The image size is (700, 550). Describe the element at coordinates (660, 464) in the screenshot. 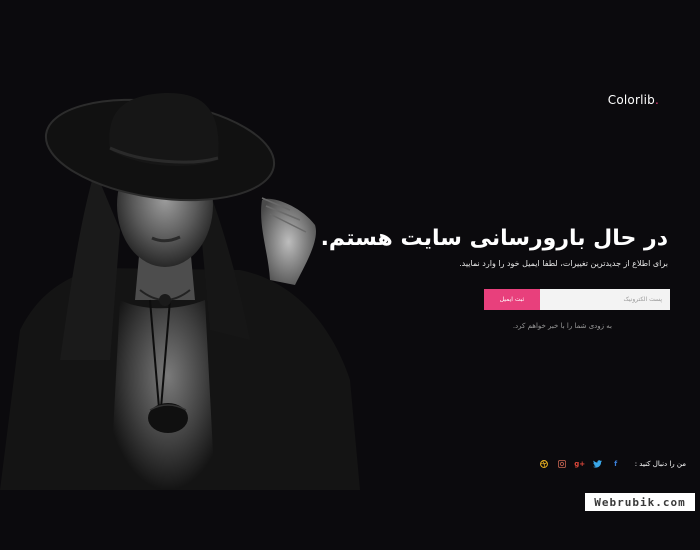

I see `follow-label: من را دنبال کنید :` at that location.